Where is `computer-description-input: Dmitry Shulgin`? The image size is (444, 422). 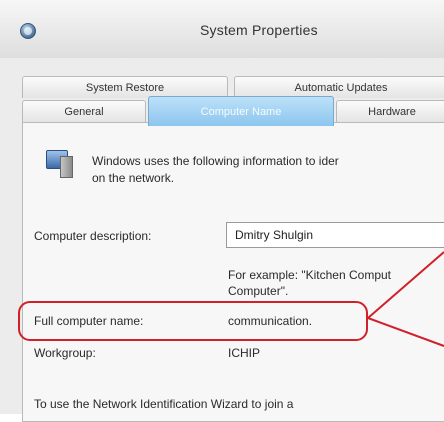 computer-description-input: Dmitry Shulgin is located at coordinates (335, 235).